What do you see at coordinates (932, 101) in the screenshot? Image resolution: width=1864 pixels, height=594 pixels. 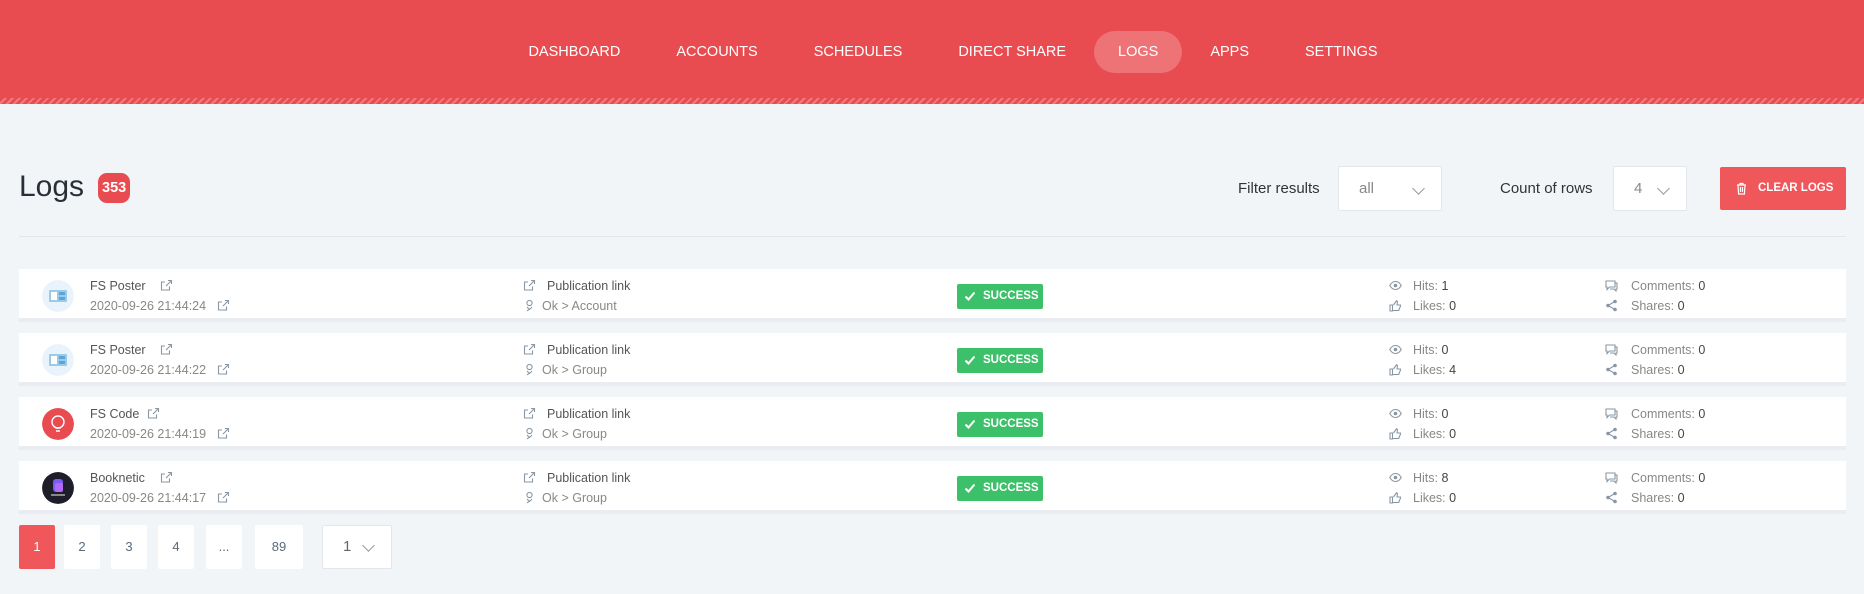 I see `header-stripe` at bounding box center [932, 101].